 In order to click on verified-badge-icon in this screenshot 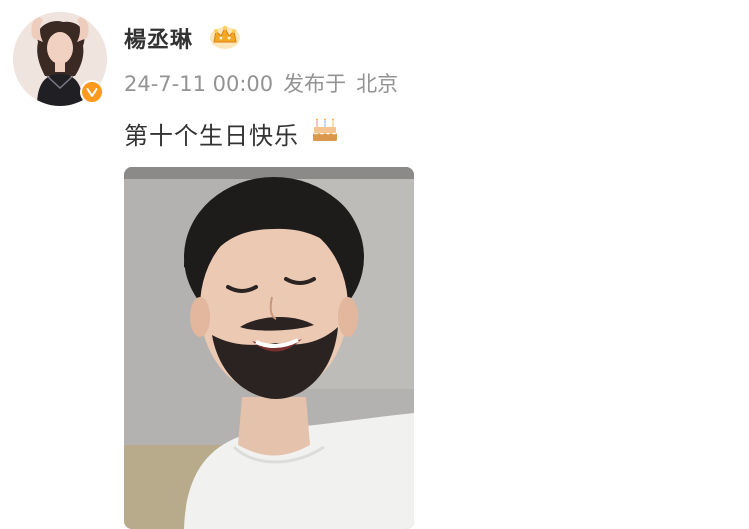, I will do `click(92, 92)`.